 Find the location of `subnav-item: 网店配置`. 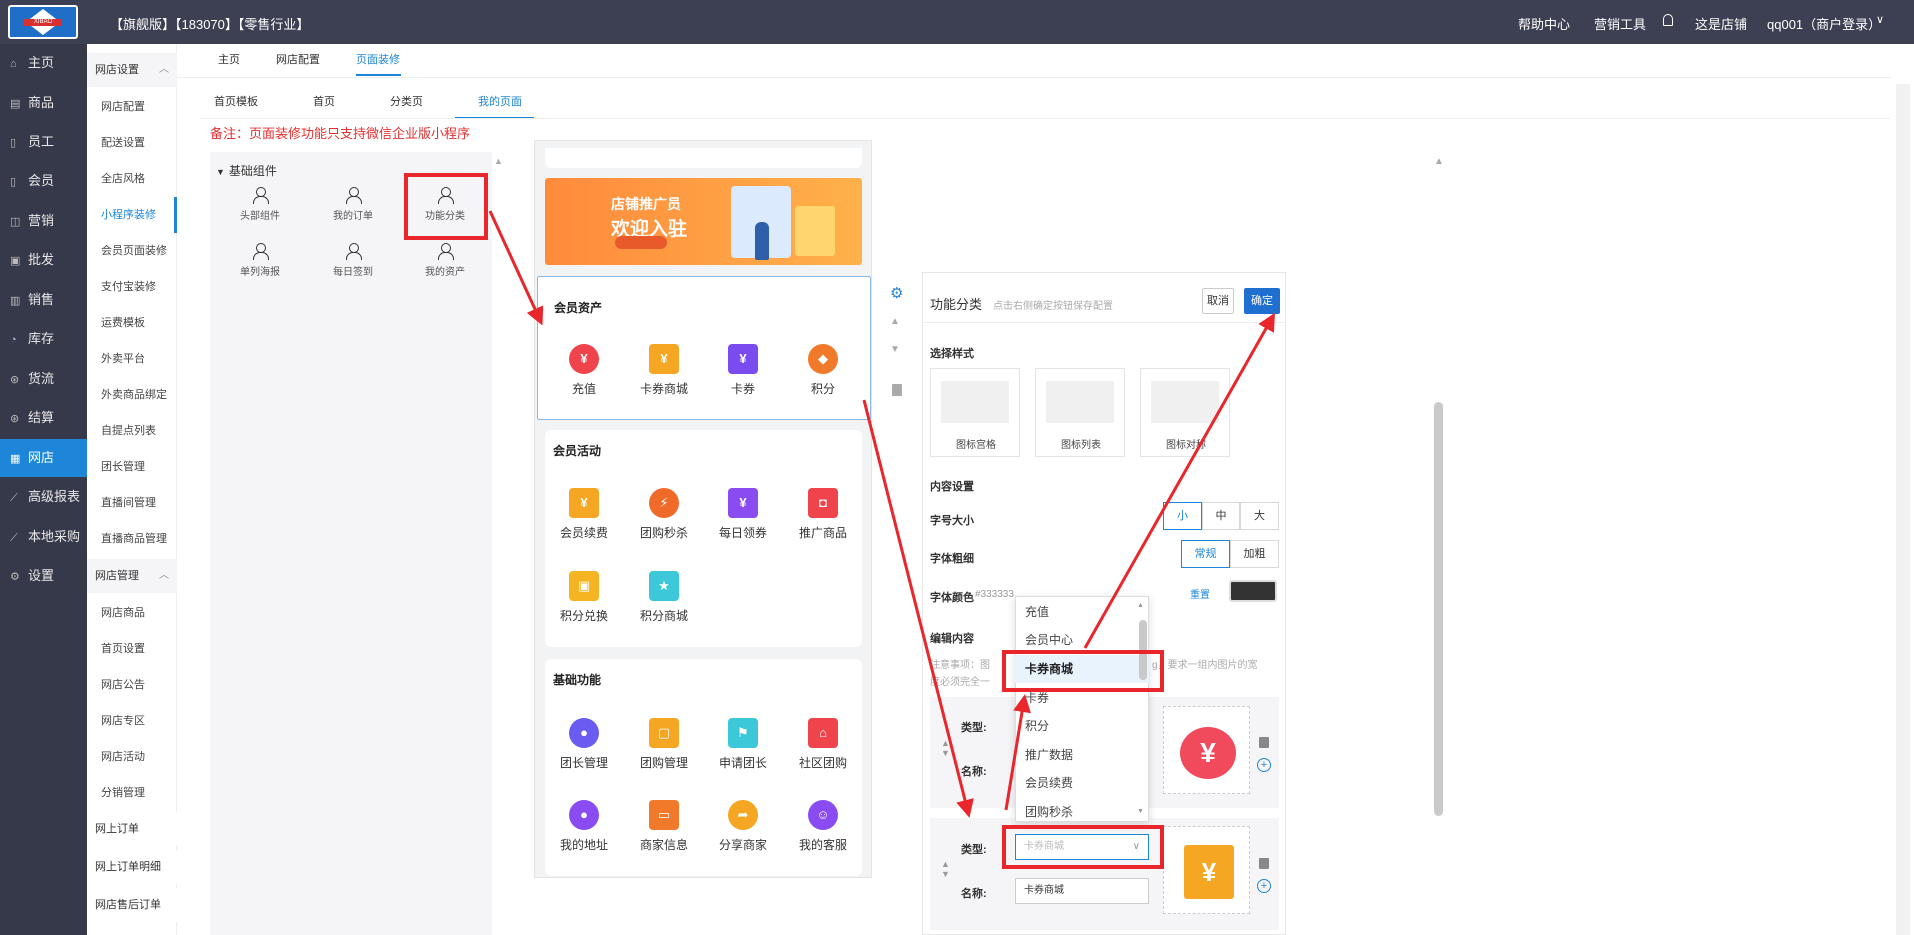

subnav-item: 网店配置 is located at coordinates (132, 107).